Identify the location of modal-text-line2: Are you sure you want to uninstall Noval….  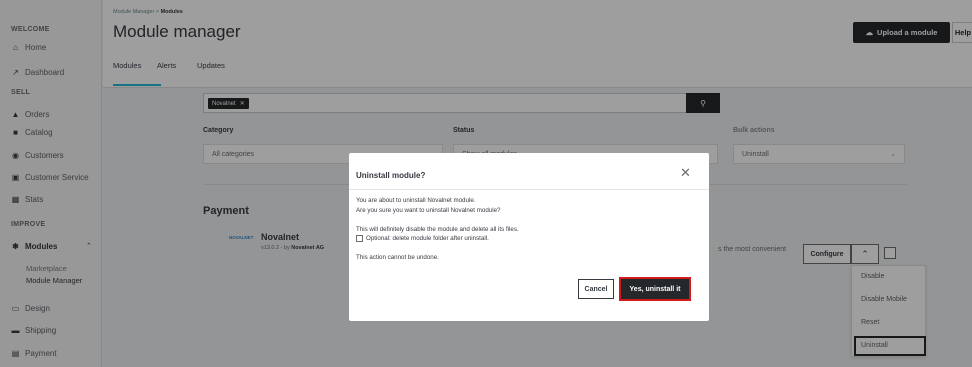
(428, 210).